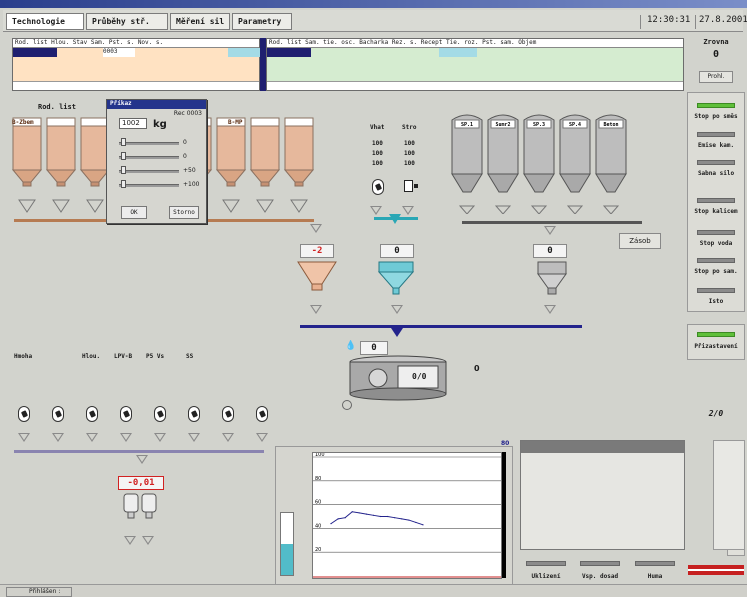 Image resolution: width=747 pixels, height=597 pixels. I want to click on stock-button: Zásob, so click(640, 241).